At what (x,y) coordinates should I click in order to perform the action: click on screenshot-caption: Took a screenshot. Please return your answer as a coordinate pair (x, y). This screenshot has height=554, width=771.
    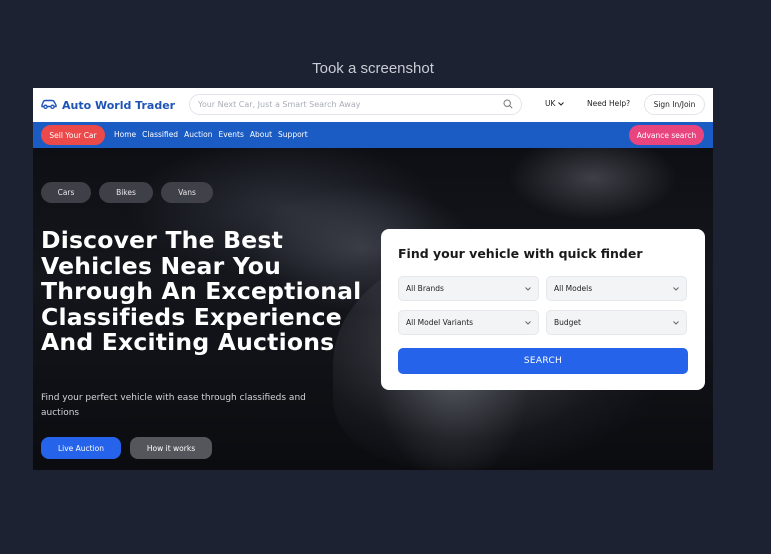
    Looking at the image, I should click on (373, 68).